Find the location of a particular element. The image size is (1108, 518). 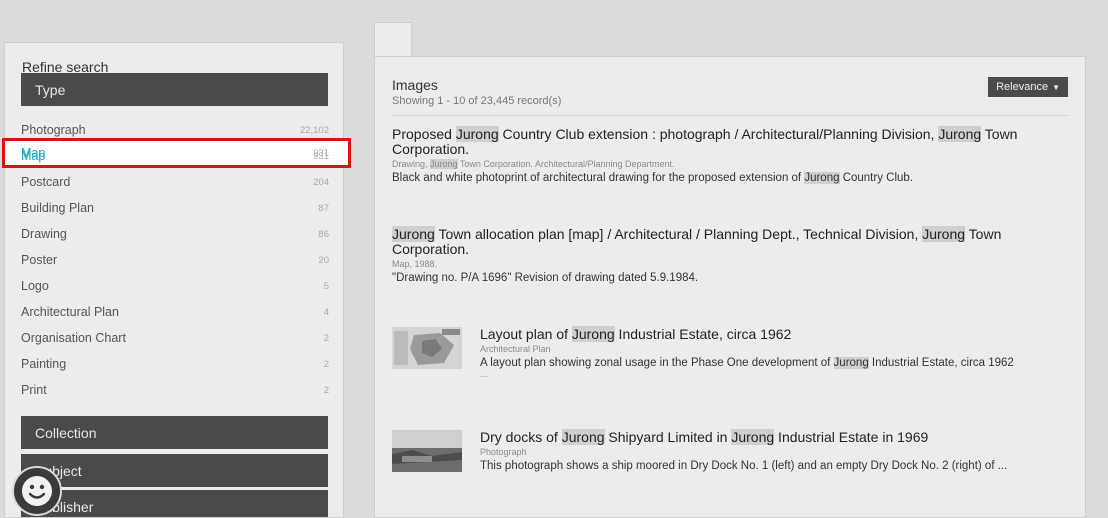

collection-facet-header-label: Collection is located at coordinates (66, 432).